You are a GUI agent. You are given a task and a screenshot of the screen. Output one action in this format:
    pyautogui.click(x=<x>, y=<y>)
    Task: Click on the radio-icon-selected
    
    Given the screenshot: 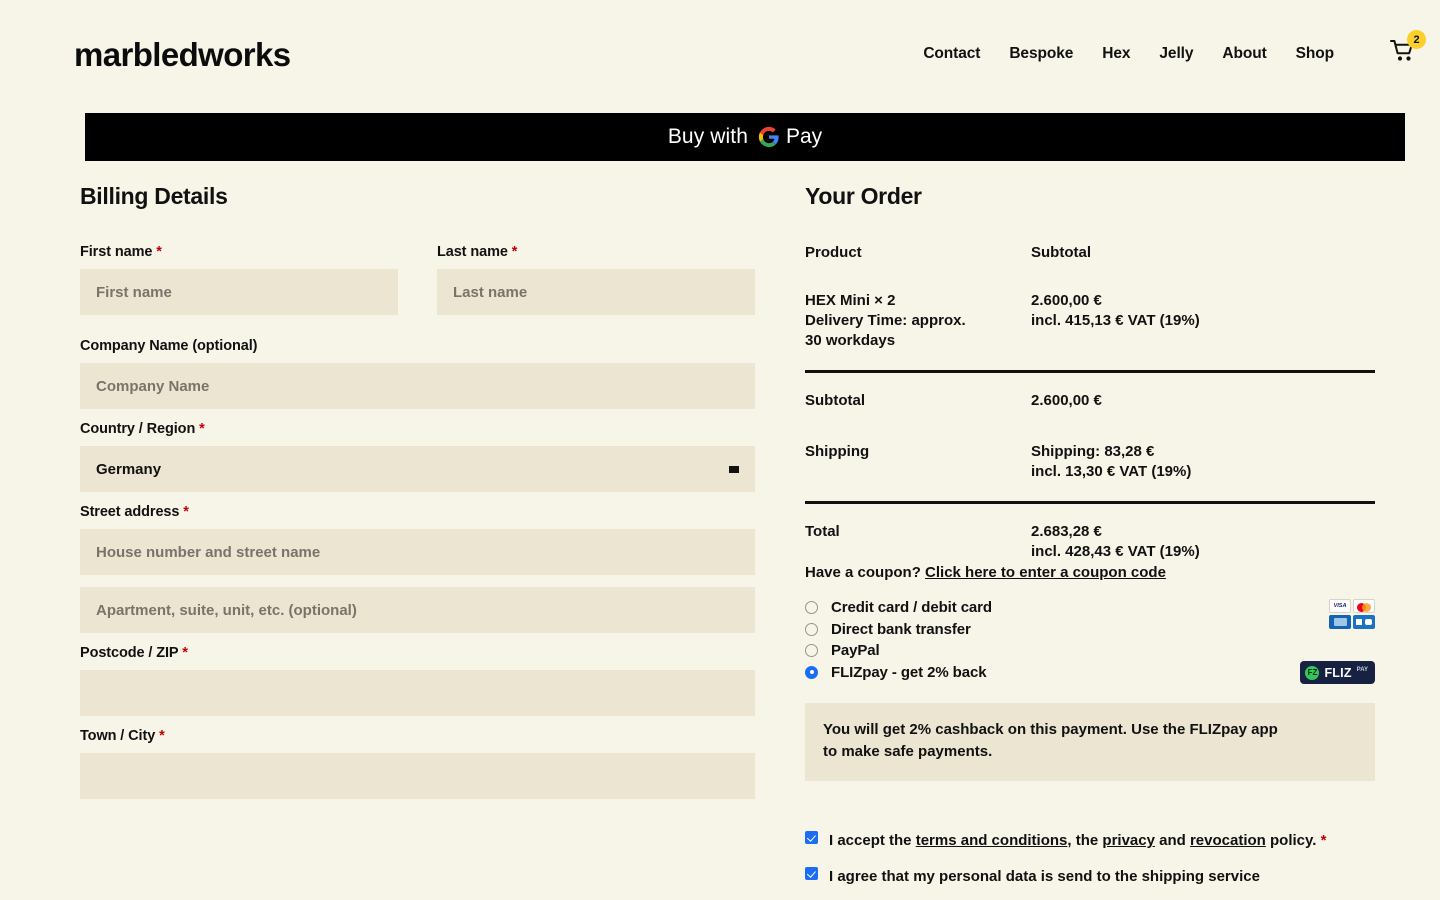 What is the action you would take?
    pyautogui.click(x=811, y=672)
    